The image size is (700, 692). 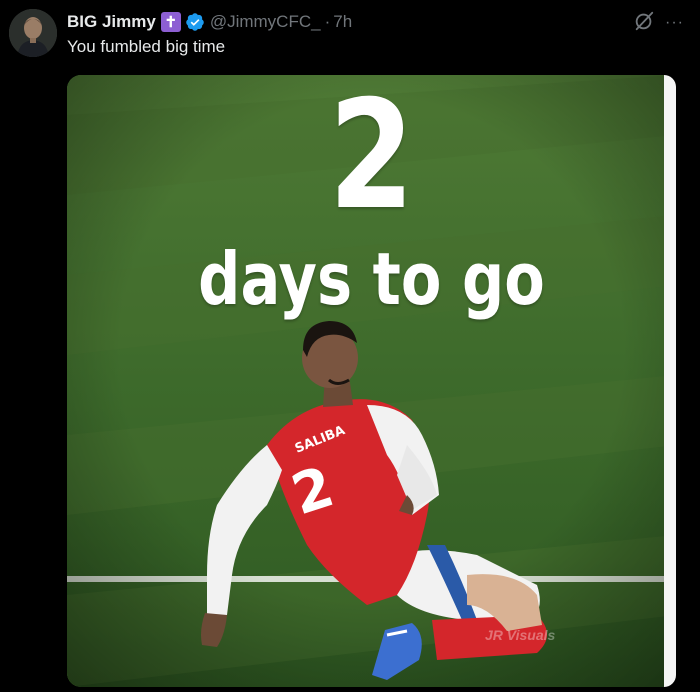 What do you see at coordinates (111, 22) in the screenshot?
I see `author-name: BIG Jimmy` at bounding box center [111, 22].